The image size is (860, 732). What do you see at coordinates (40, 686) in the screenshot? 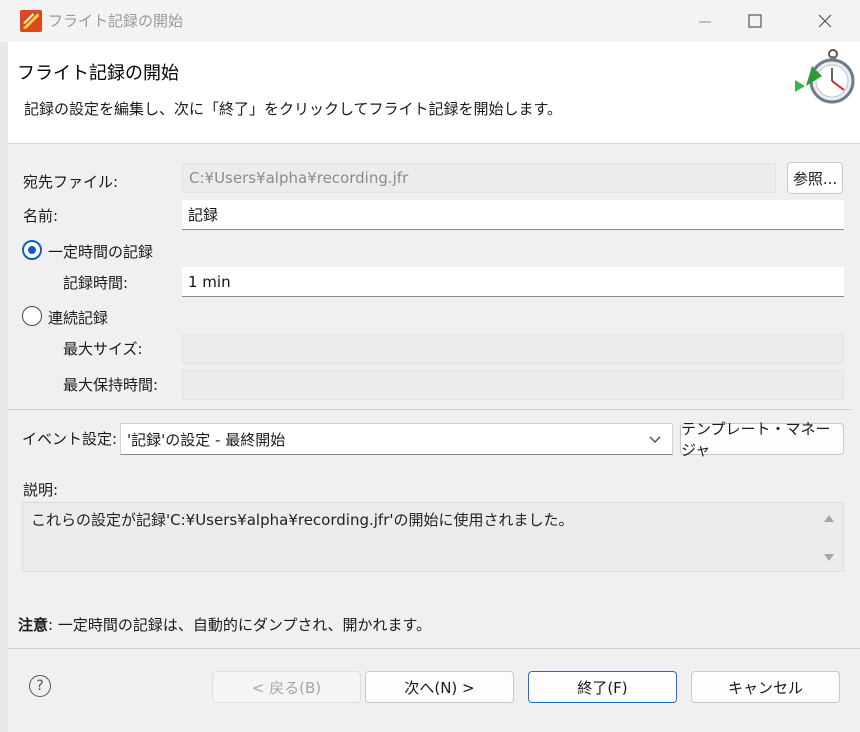
I see `help-icon: ?` at bounding box center [40, 686].